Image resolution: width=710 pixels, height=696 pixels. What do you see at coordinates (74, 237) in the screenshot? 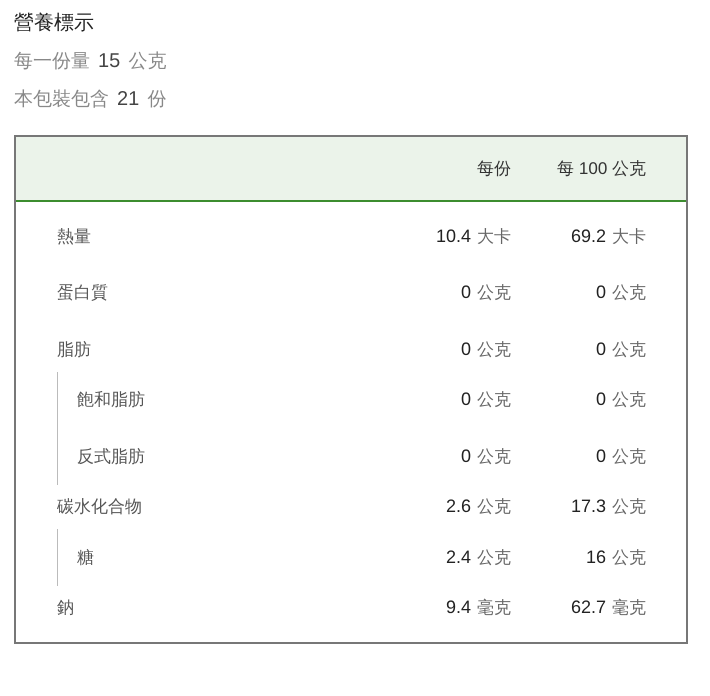
I see `nutrient-name: 熱量` at bounding box center [74, 237].